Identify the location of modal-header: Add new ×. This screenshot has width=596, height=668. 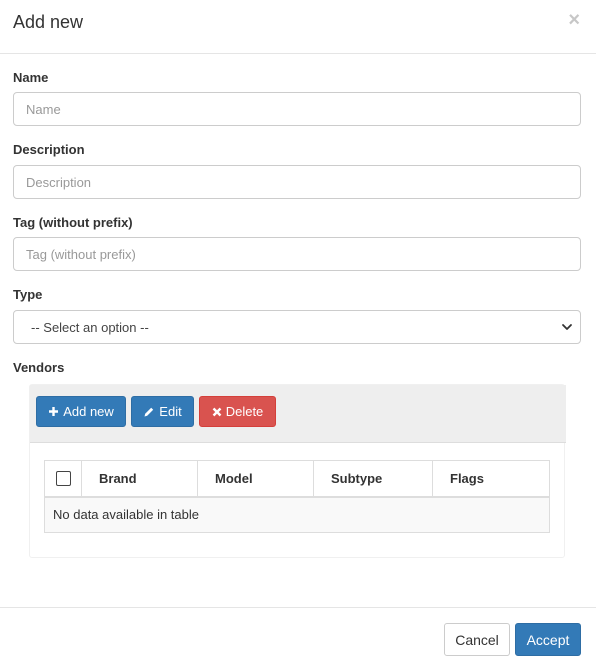
(298, 27).